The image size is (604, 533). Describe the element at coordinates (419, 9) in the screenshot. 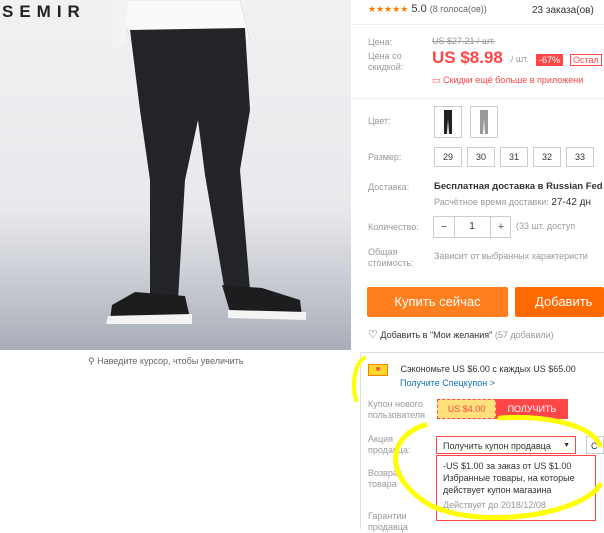

I see `rating-score: 5.0` at that location.